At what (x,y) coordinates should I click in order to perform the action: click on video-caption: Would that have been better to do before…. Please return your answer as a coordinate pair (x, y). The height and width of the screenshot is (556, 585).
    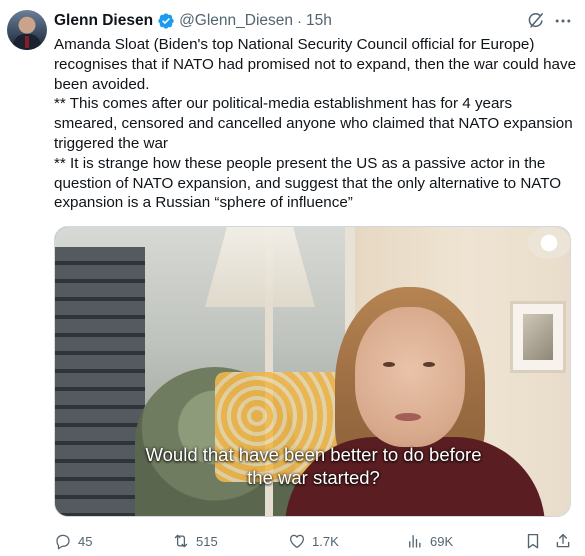
    Looking at the image, I should click on (312, 466).